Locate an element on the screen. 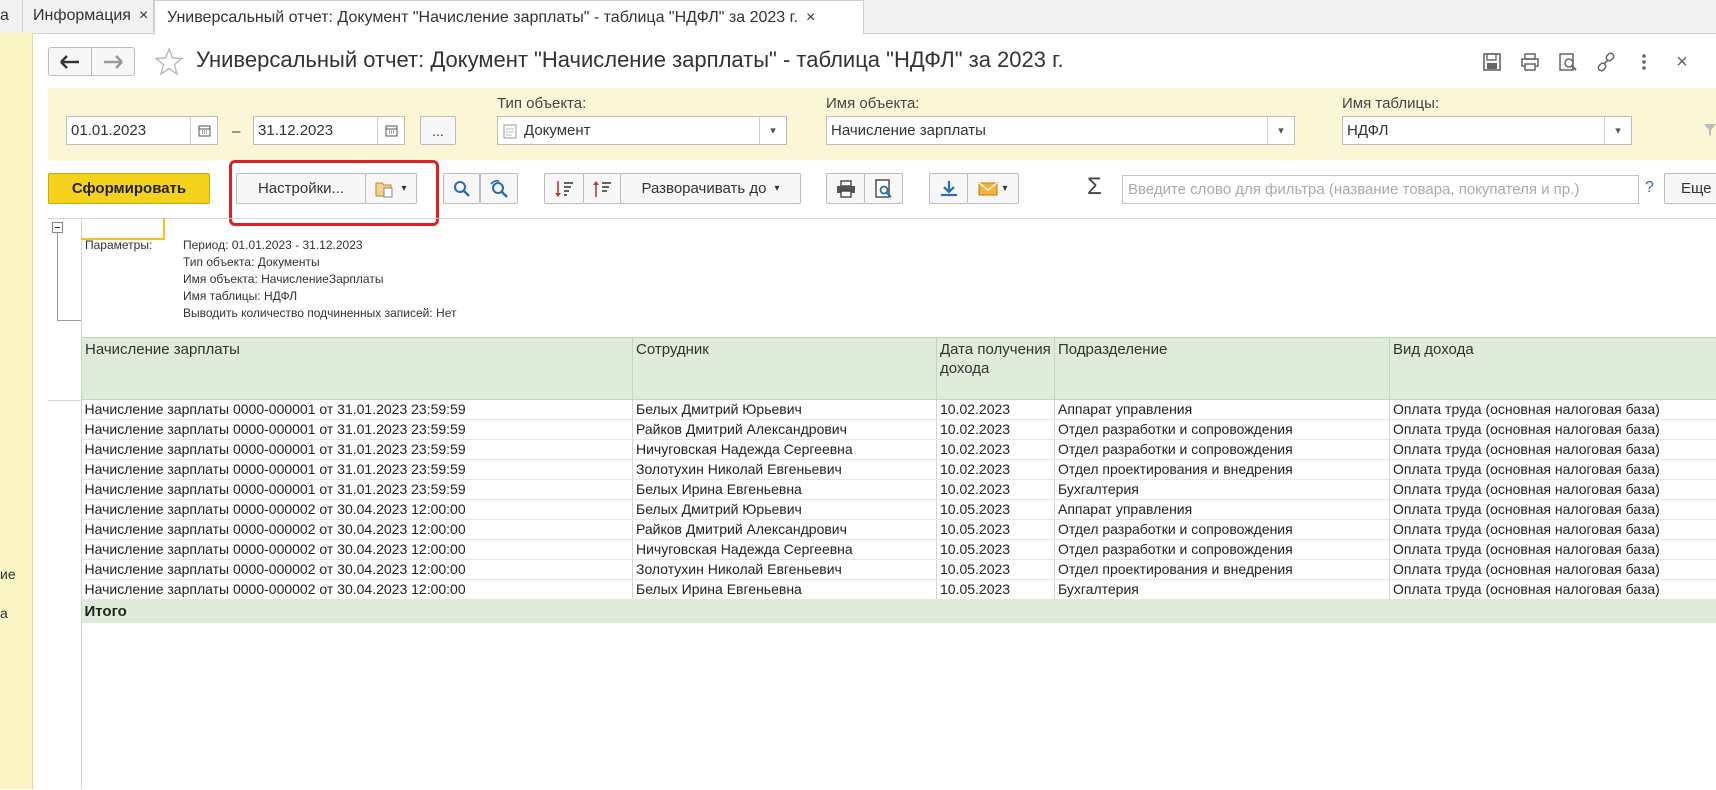 The width and height of the screenshot is (1716, 790). object-type-select: Документ ▾ is located at coordinates (642, 130).